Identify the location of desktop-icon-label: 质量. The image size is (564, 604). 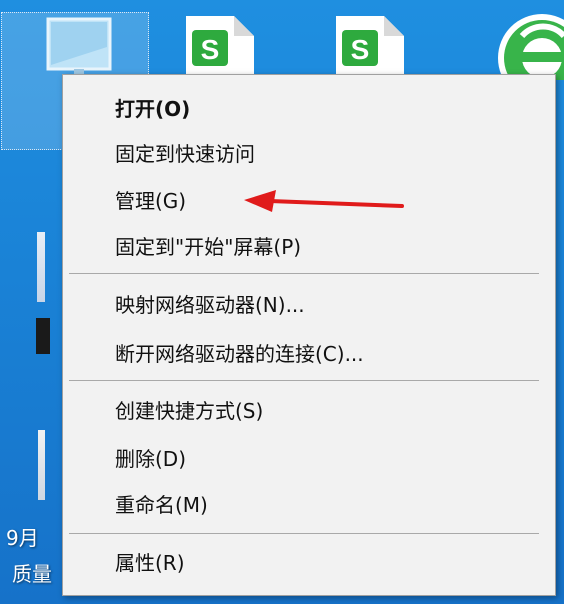
(32, 572).